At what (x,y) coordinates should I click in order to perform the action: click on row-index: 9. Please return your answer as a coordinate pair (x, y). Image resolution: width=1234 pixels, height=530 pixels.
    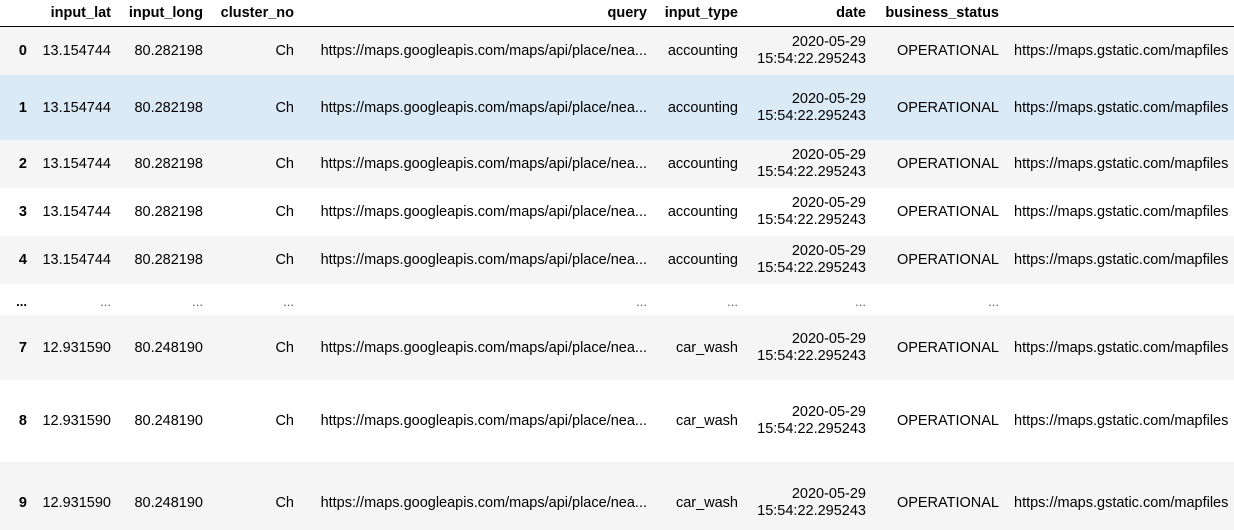
    Looking at the image, I should click on (22, 503).